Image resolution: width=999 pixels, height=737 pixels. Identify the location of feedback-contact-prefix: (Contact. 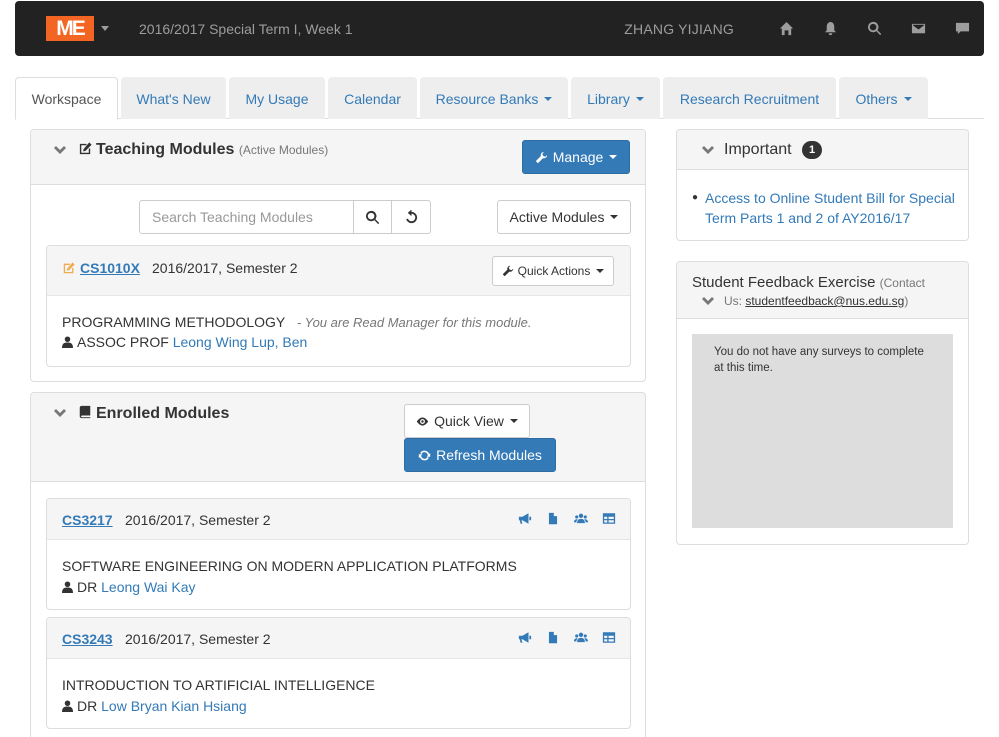
(902, 283).